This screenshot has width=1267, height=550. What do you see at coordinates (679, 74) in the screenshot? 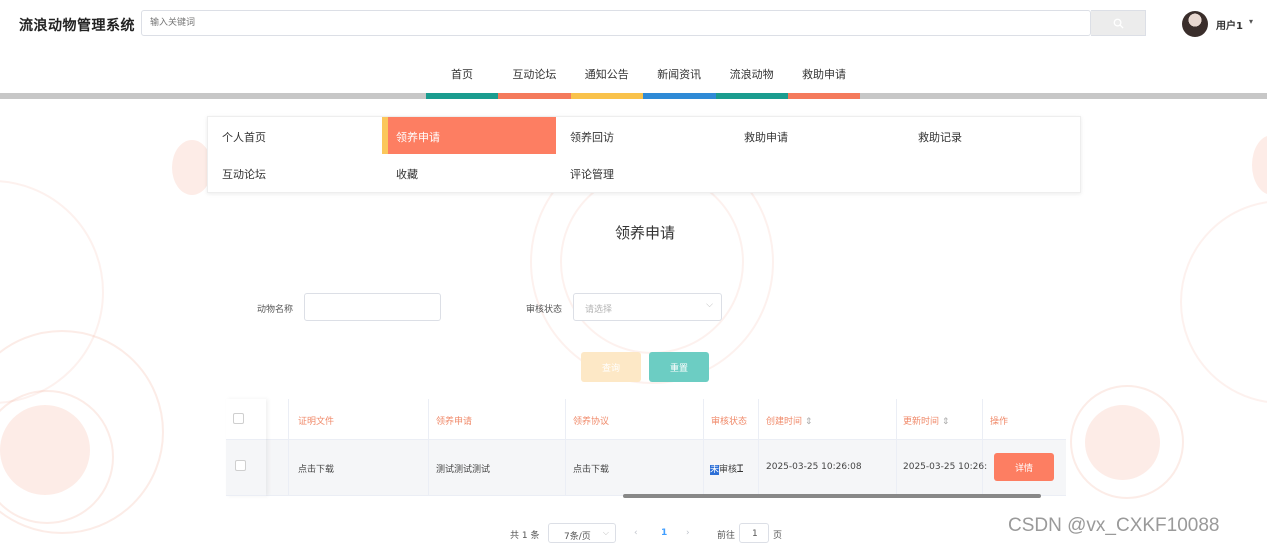
I see `nav-item: 新闻资讯` at bounding box center [679, 74].